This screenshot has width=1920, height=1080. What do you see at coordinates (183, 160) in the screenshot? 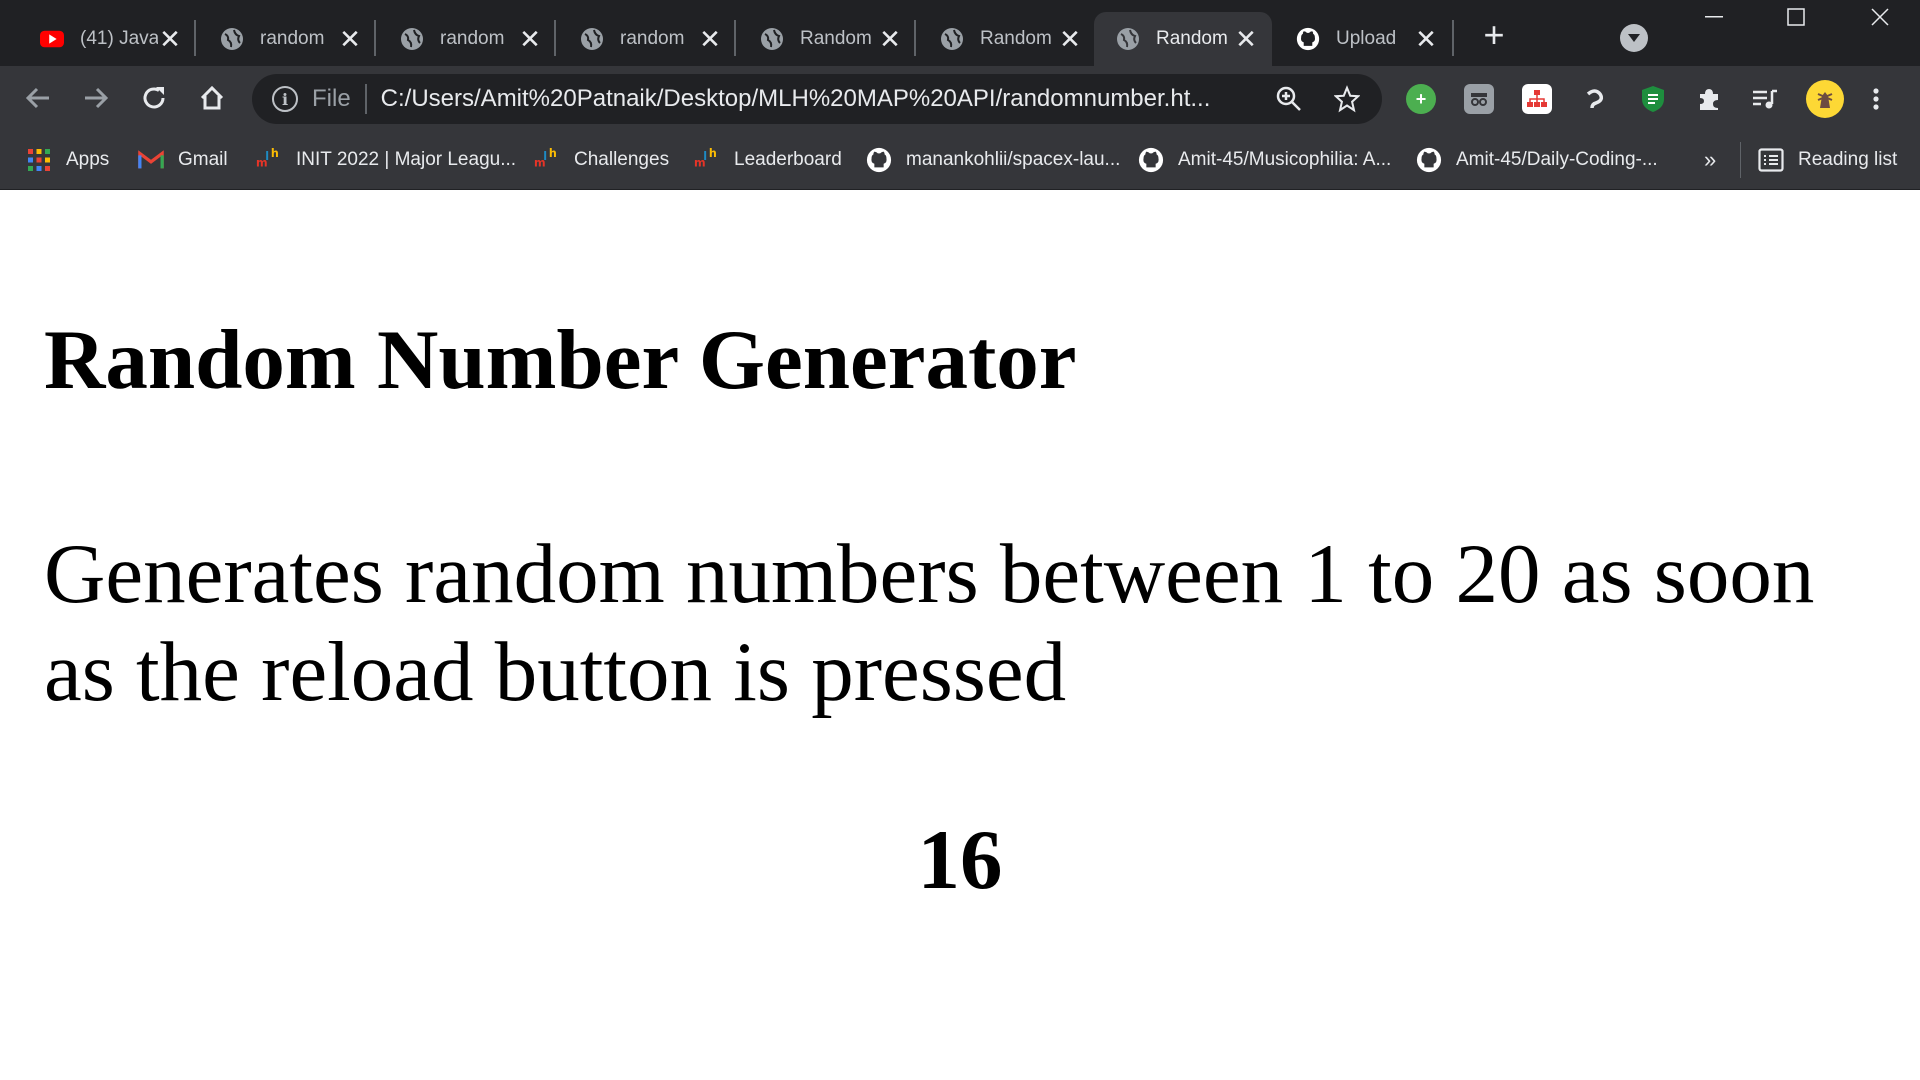
I see `bookmark-gmail: Gmail` at bounding box center [183, 160].